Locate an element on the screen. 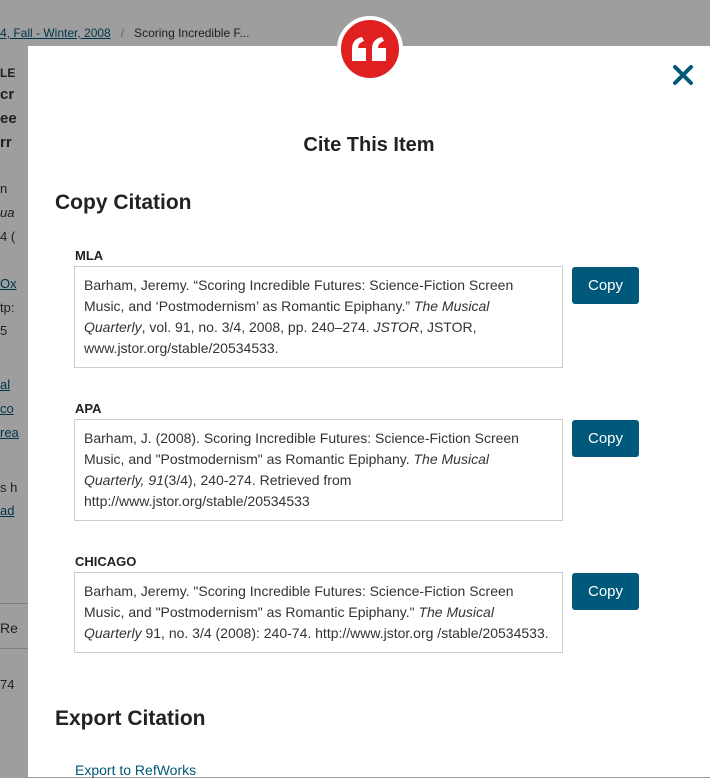 The image size is (710, 778). export-citation-heading: Export Citation is located at coordinates (130, 718).